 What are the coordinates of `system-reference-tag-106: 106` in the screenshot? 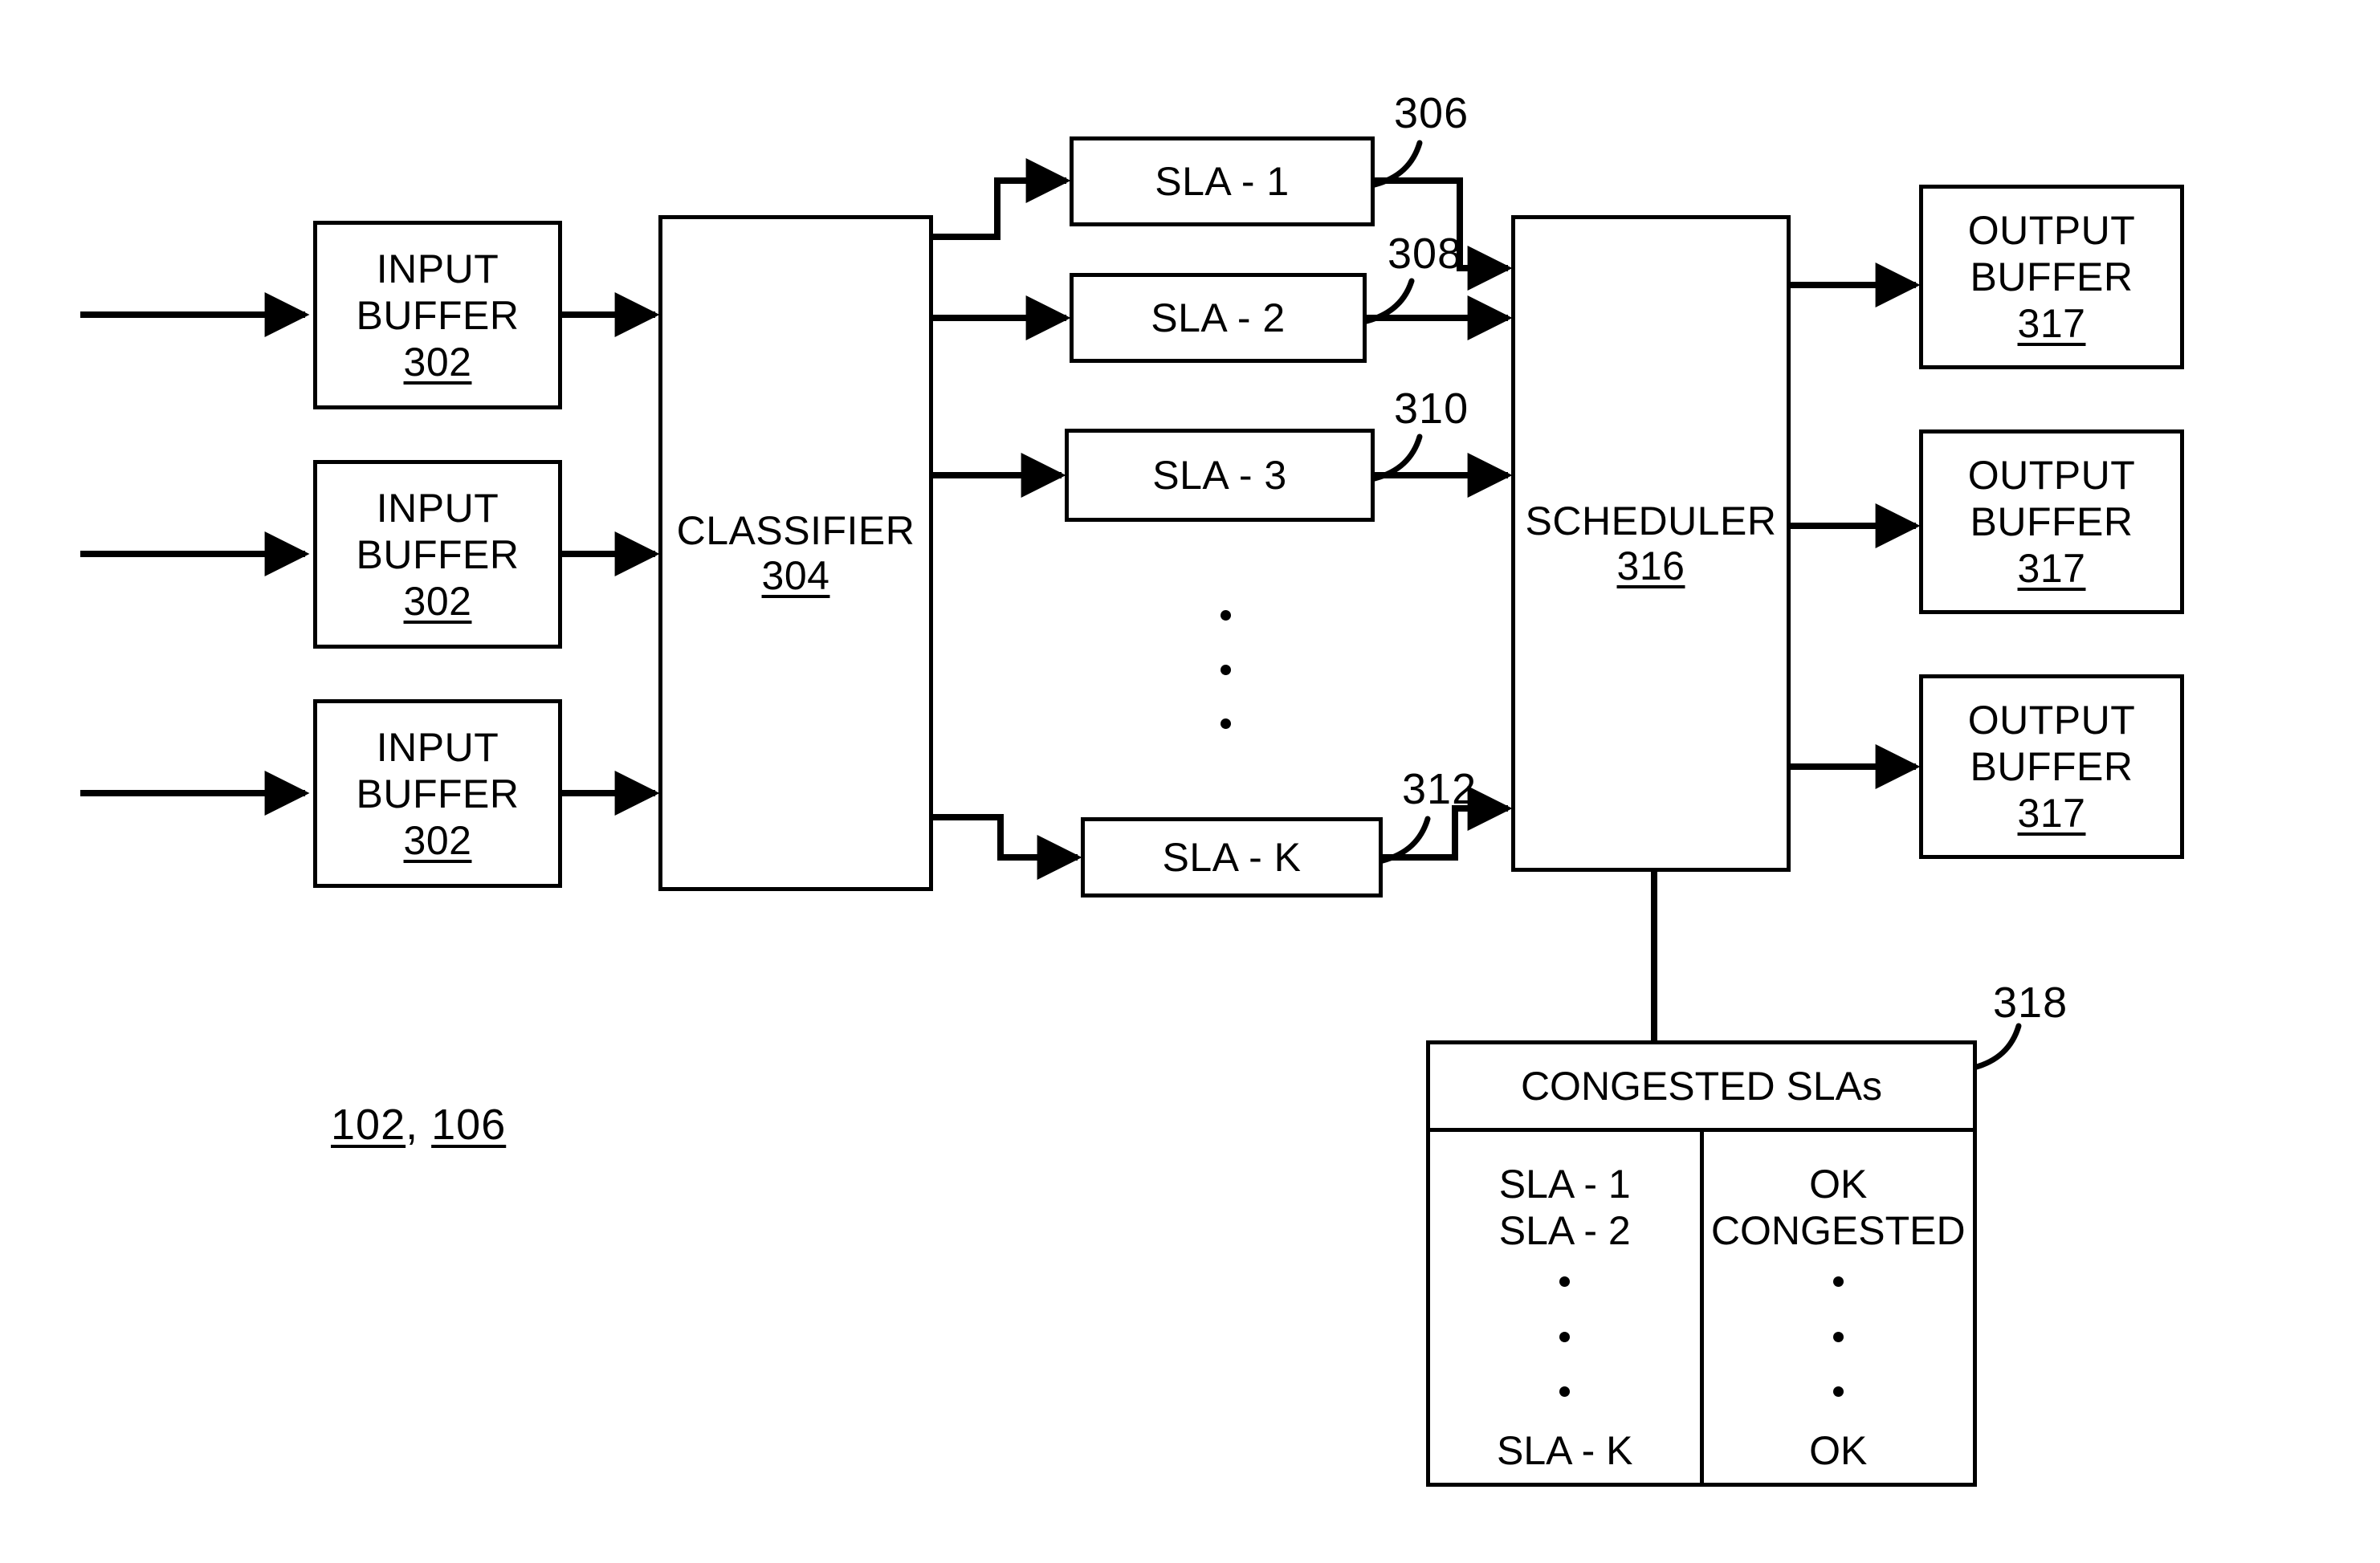 It's located at (469, 1125).